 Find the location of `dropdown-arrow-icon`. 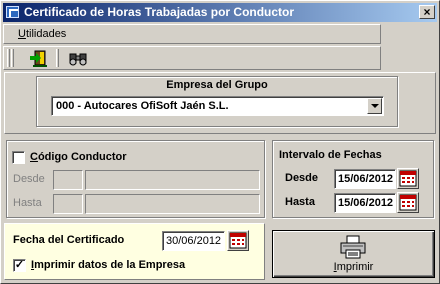

dropdown-arrow-icon is located at coordinates (374, 106).